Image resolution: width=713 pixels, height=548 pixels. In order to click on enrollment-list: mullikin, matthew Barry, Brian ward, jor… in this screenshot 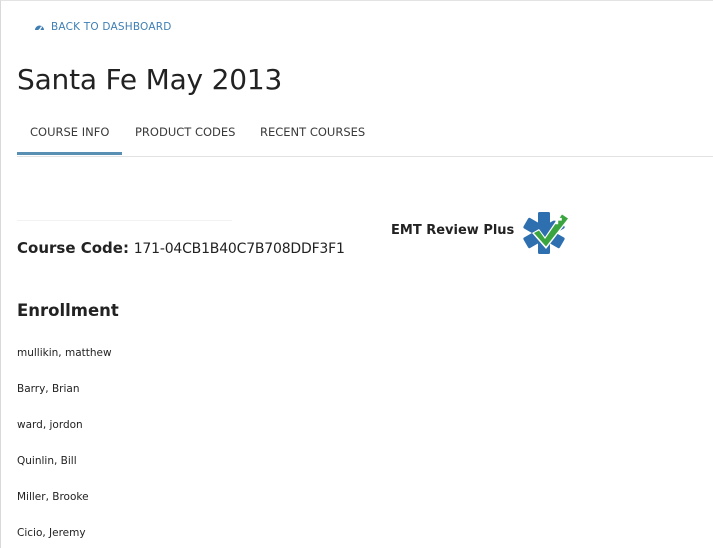, I will do `click(64, 446)`.